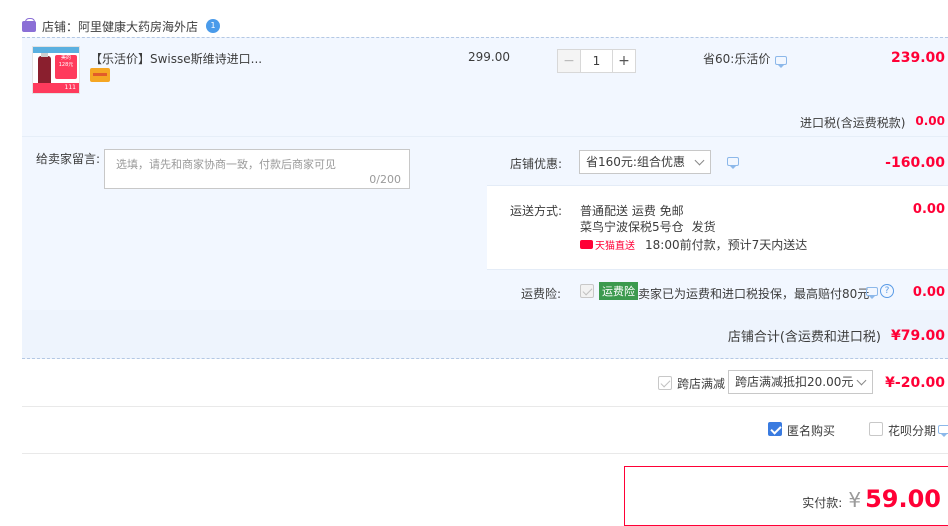 This screenshot has height=526, width=948. What do you see at coordinates (872, 293) in the screenshot?
I see `insurance-chat-icon` at bounding box center [872, 293].